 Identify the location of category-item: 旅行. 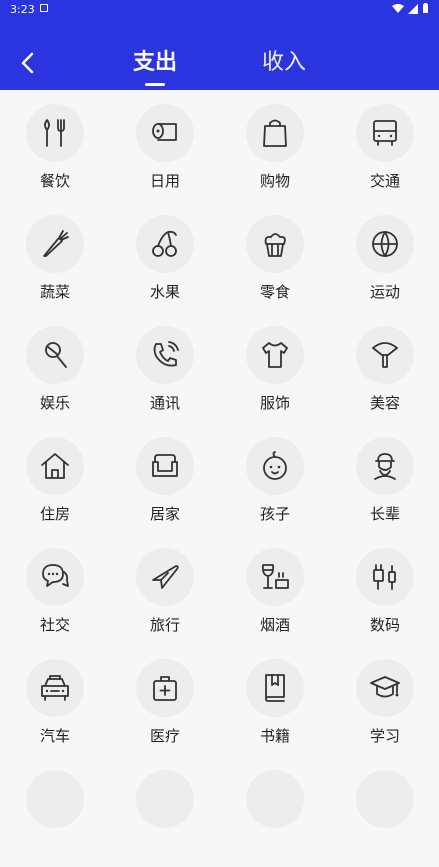
(165, 589).